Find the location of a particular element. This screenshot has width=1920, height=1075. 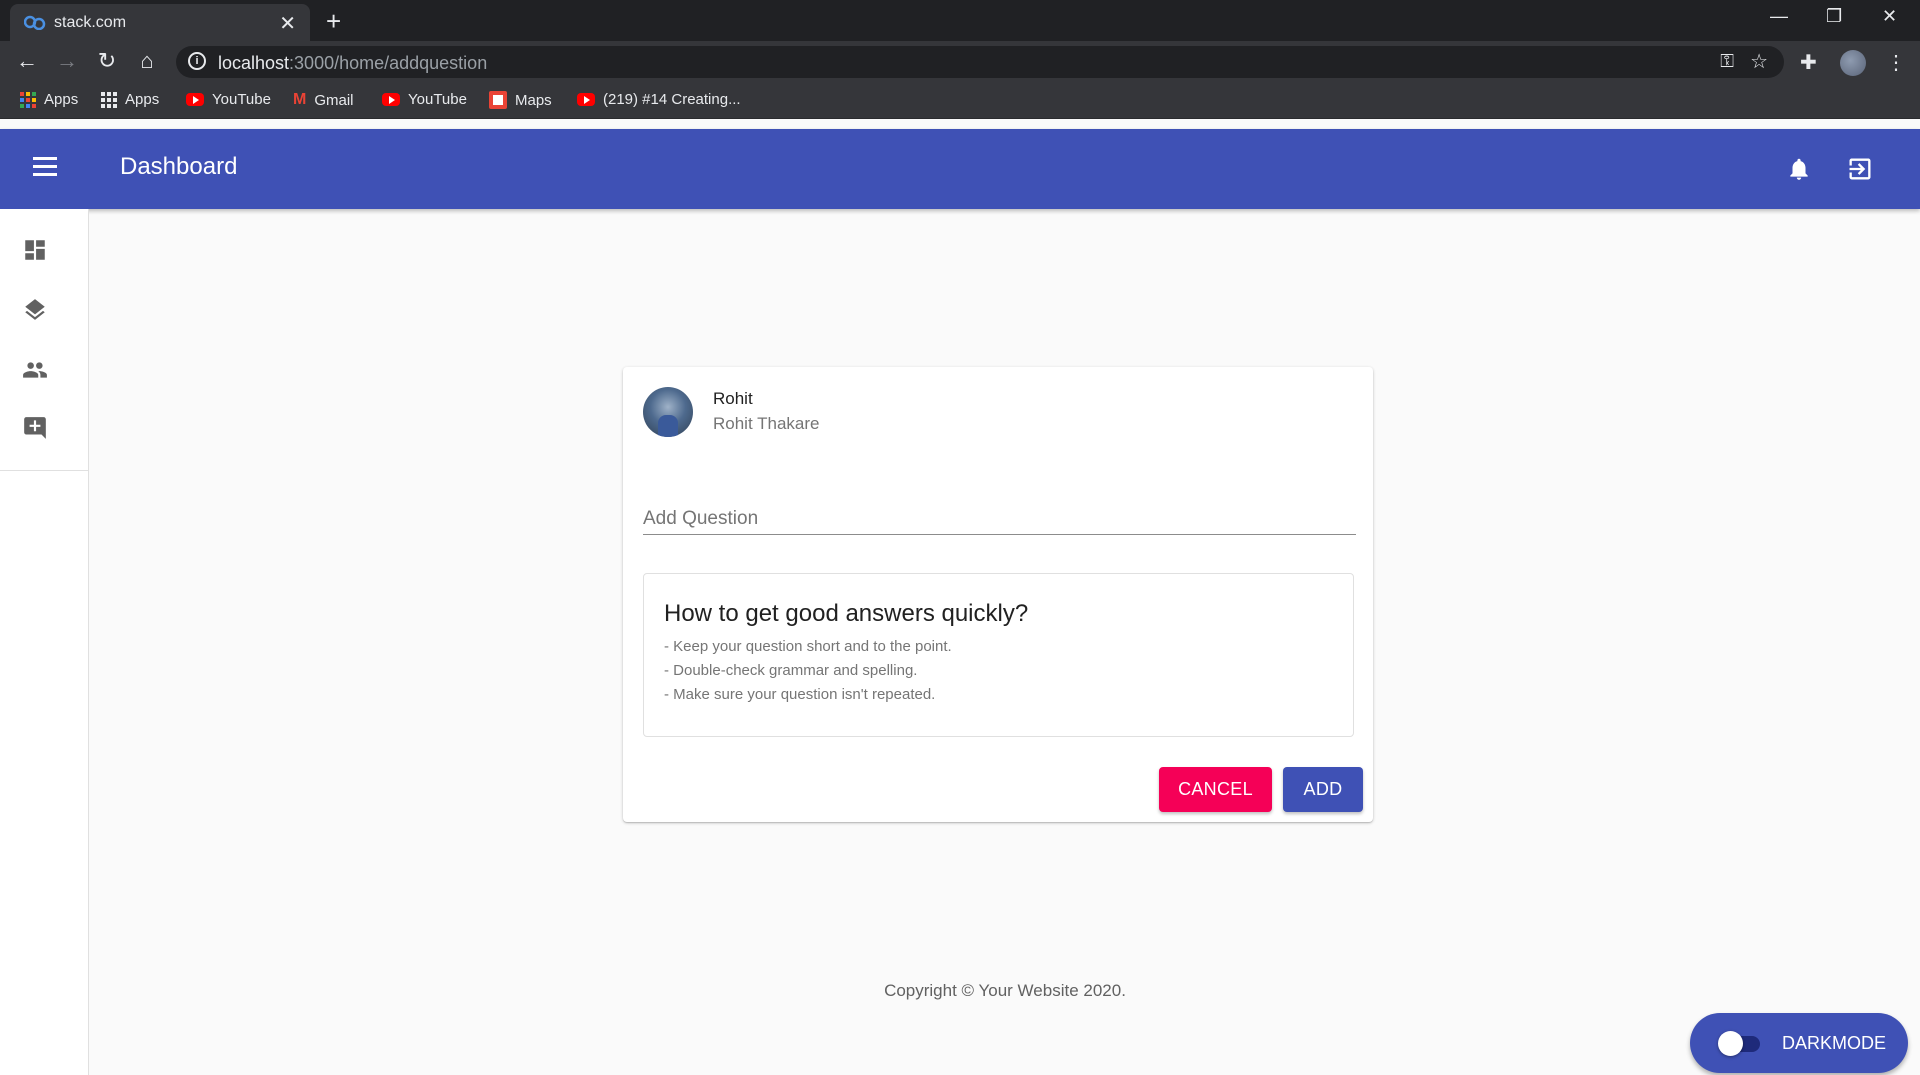

app-bar: Dashboard is located at coordinates (960, 169).